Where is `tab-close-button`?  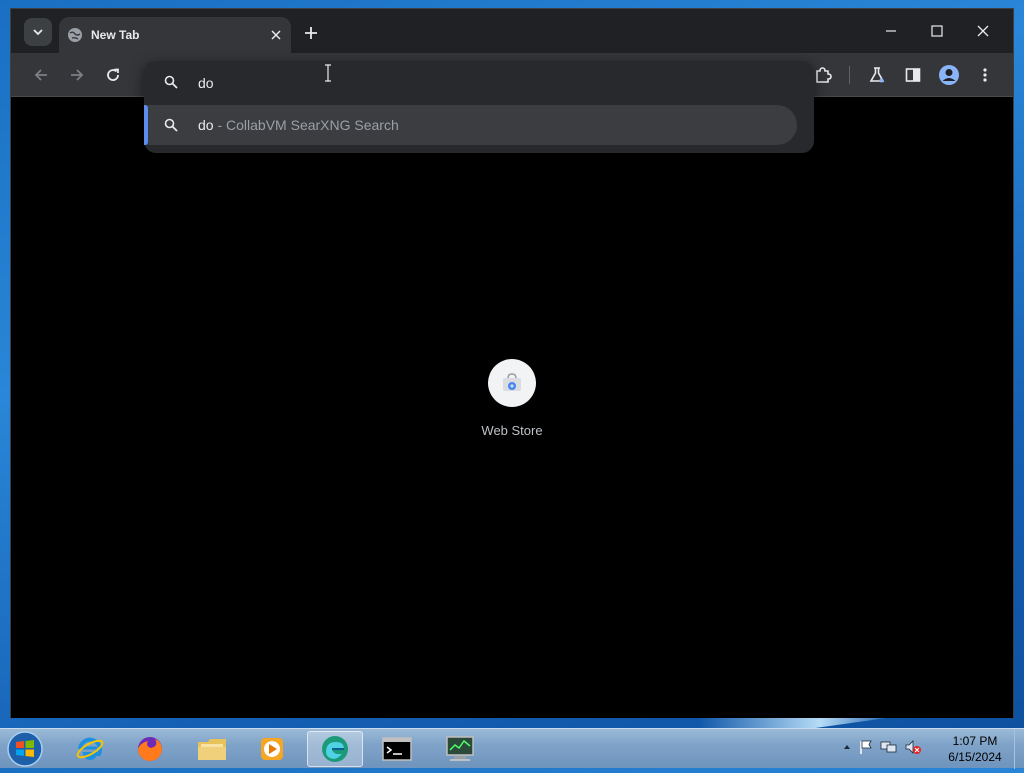
tab-close-button is located at coordinates (276, 35).